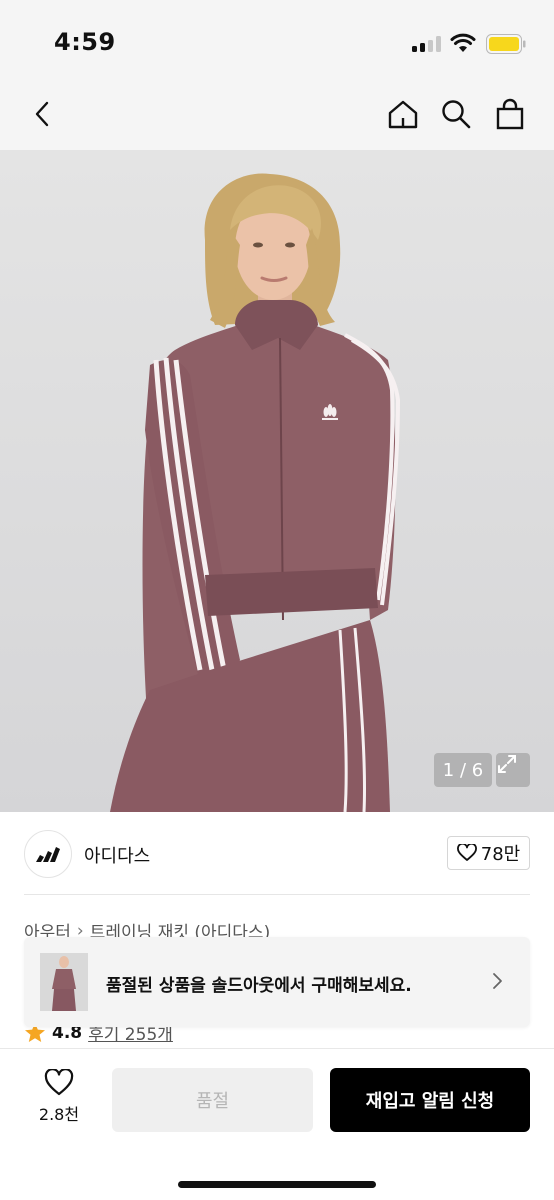 The height and width of the screenshot is (1200, 554). What do you see at coordinates (513, 770) in the screenshot?
I see `expand-icon` at bounding box center [513, 770].